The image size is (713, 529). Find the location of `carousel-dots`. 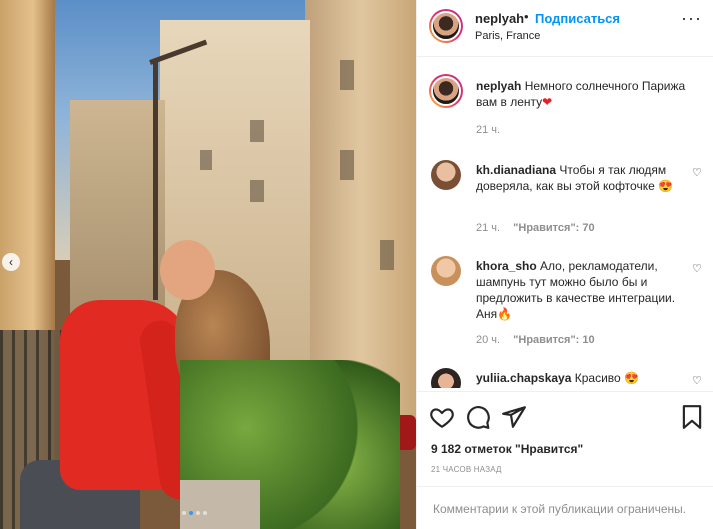

carousel-dots is located at coordinates (194, 513).